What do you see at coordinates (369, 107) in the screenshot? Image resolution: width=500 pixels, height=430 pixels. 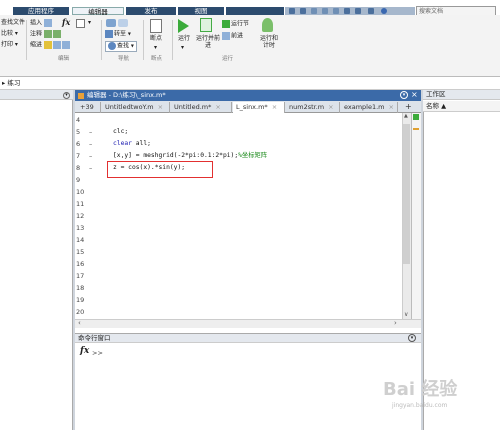 I see `editor-tab-example1: example1.m ×` at bounding box center [369, 107].